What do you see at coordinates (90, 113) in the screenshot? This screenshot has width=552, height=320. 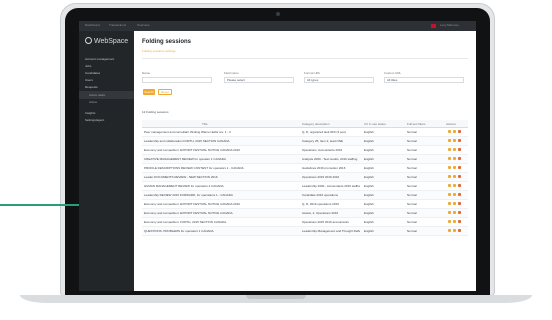 I see `sidebar-item-insights: Insights` at bounding box center [90, 113].